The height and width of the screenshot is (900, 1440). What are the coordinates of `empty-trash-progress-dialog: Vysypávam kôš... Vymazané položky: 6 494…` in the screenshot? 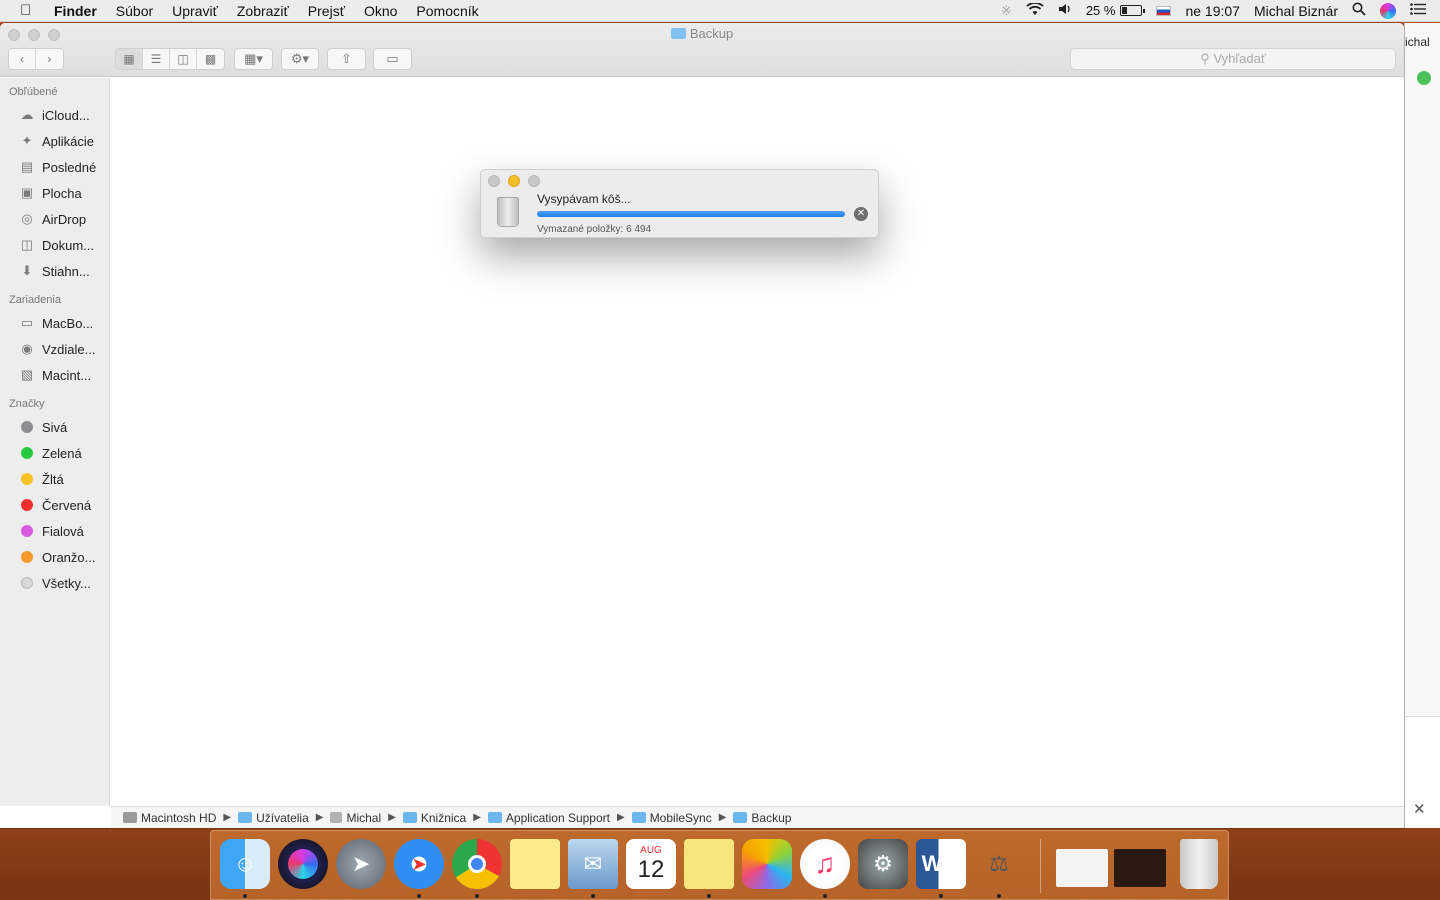 It's located at (679, 203).